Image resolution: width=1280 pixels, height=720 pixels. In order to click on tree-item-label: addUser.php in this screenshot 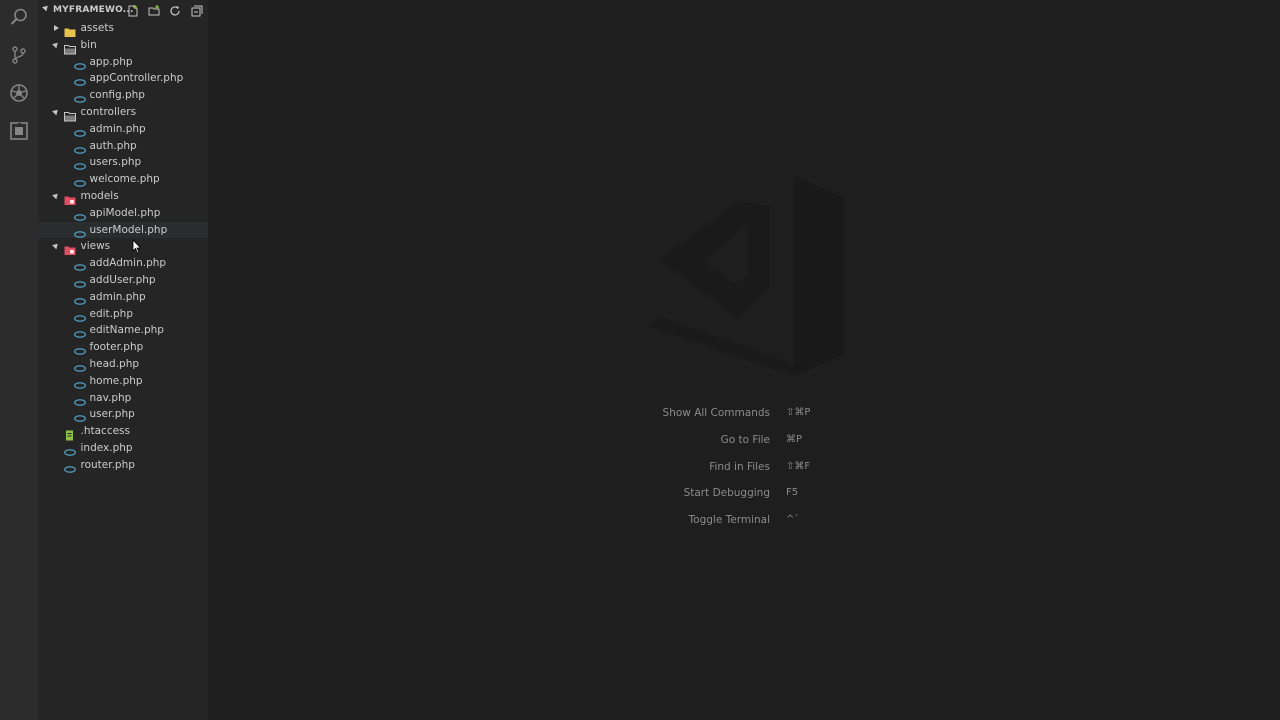, I will do `click(122, 280)`.